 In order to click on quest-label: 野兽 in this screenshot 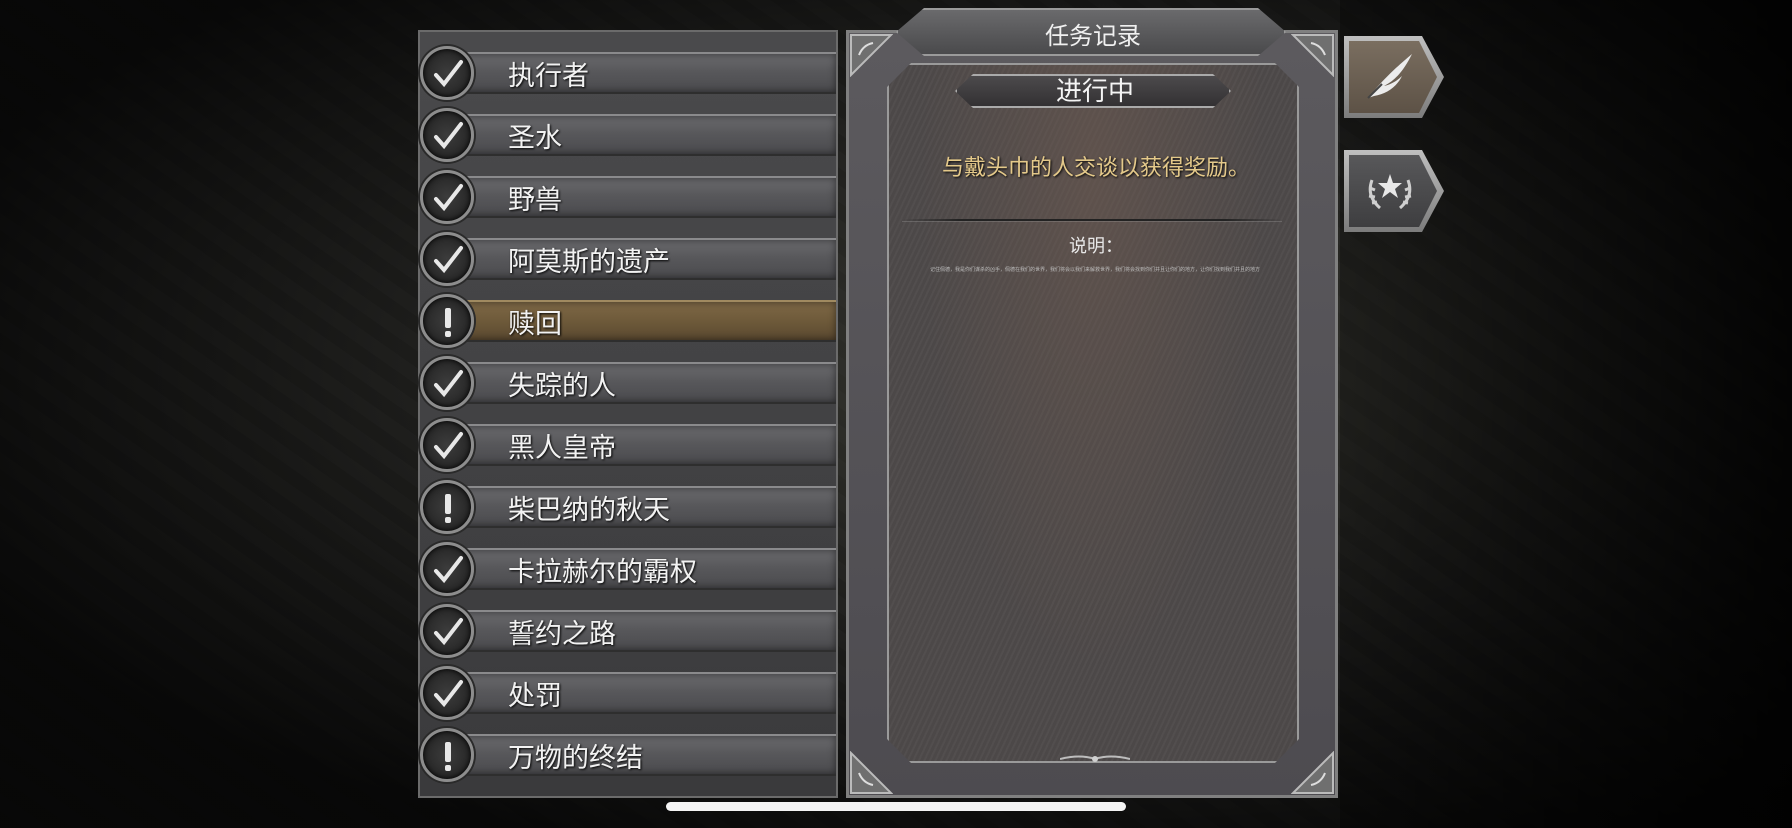, I will do `click(535, 200)`.